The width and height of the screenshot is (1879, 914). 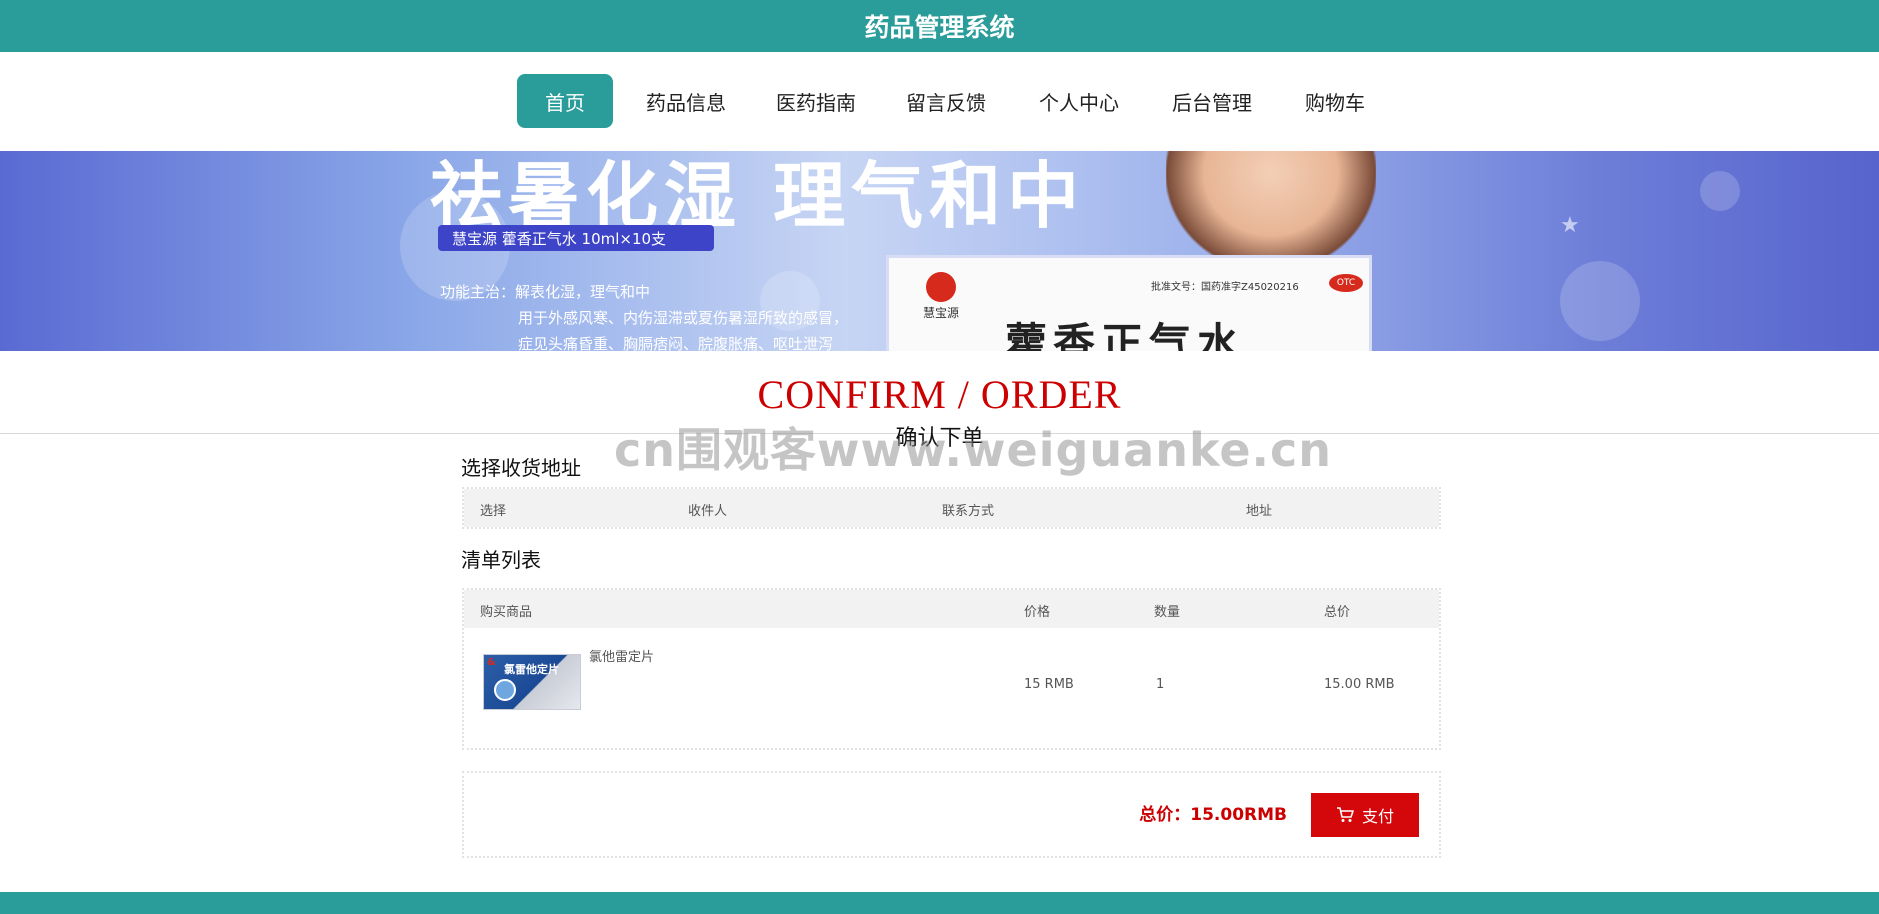 I want to click on banner-product-box: 慧宝源 批准文号：国药准字Z45020216 OTC 藿香正气水, so click(x=1129, y=303).